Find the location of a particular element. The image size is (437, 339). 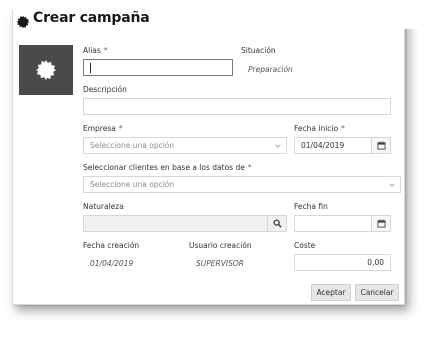

alias-label: Alias * is located at coordinates (95, 50).